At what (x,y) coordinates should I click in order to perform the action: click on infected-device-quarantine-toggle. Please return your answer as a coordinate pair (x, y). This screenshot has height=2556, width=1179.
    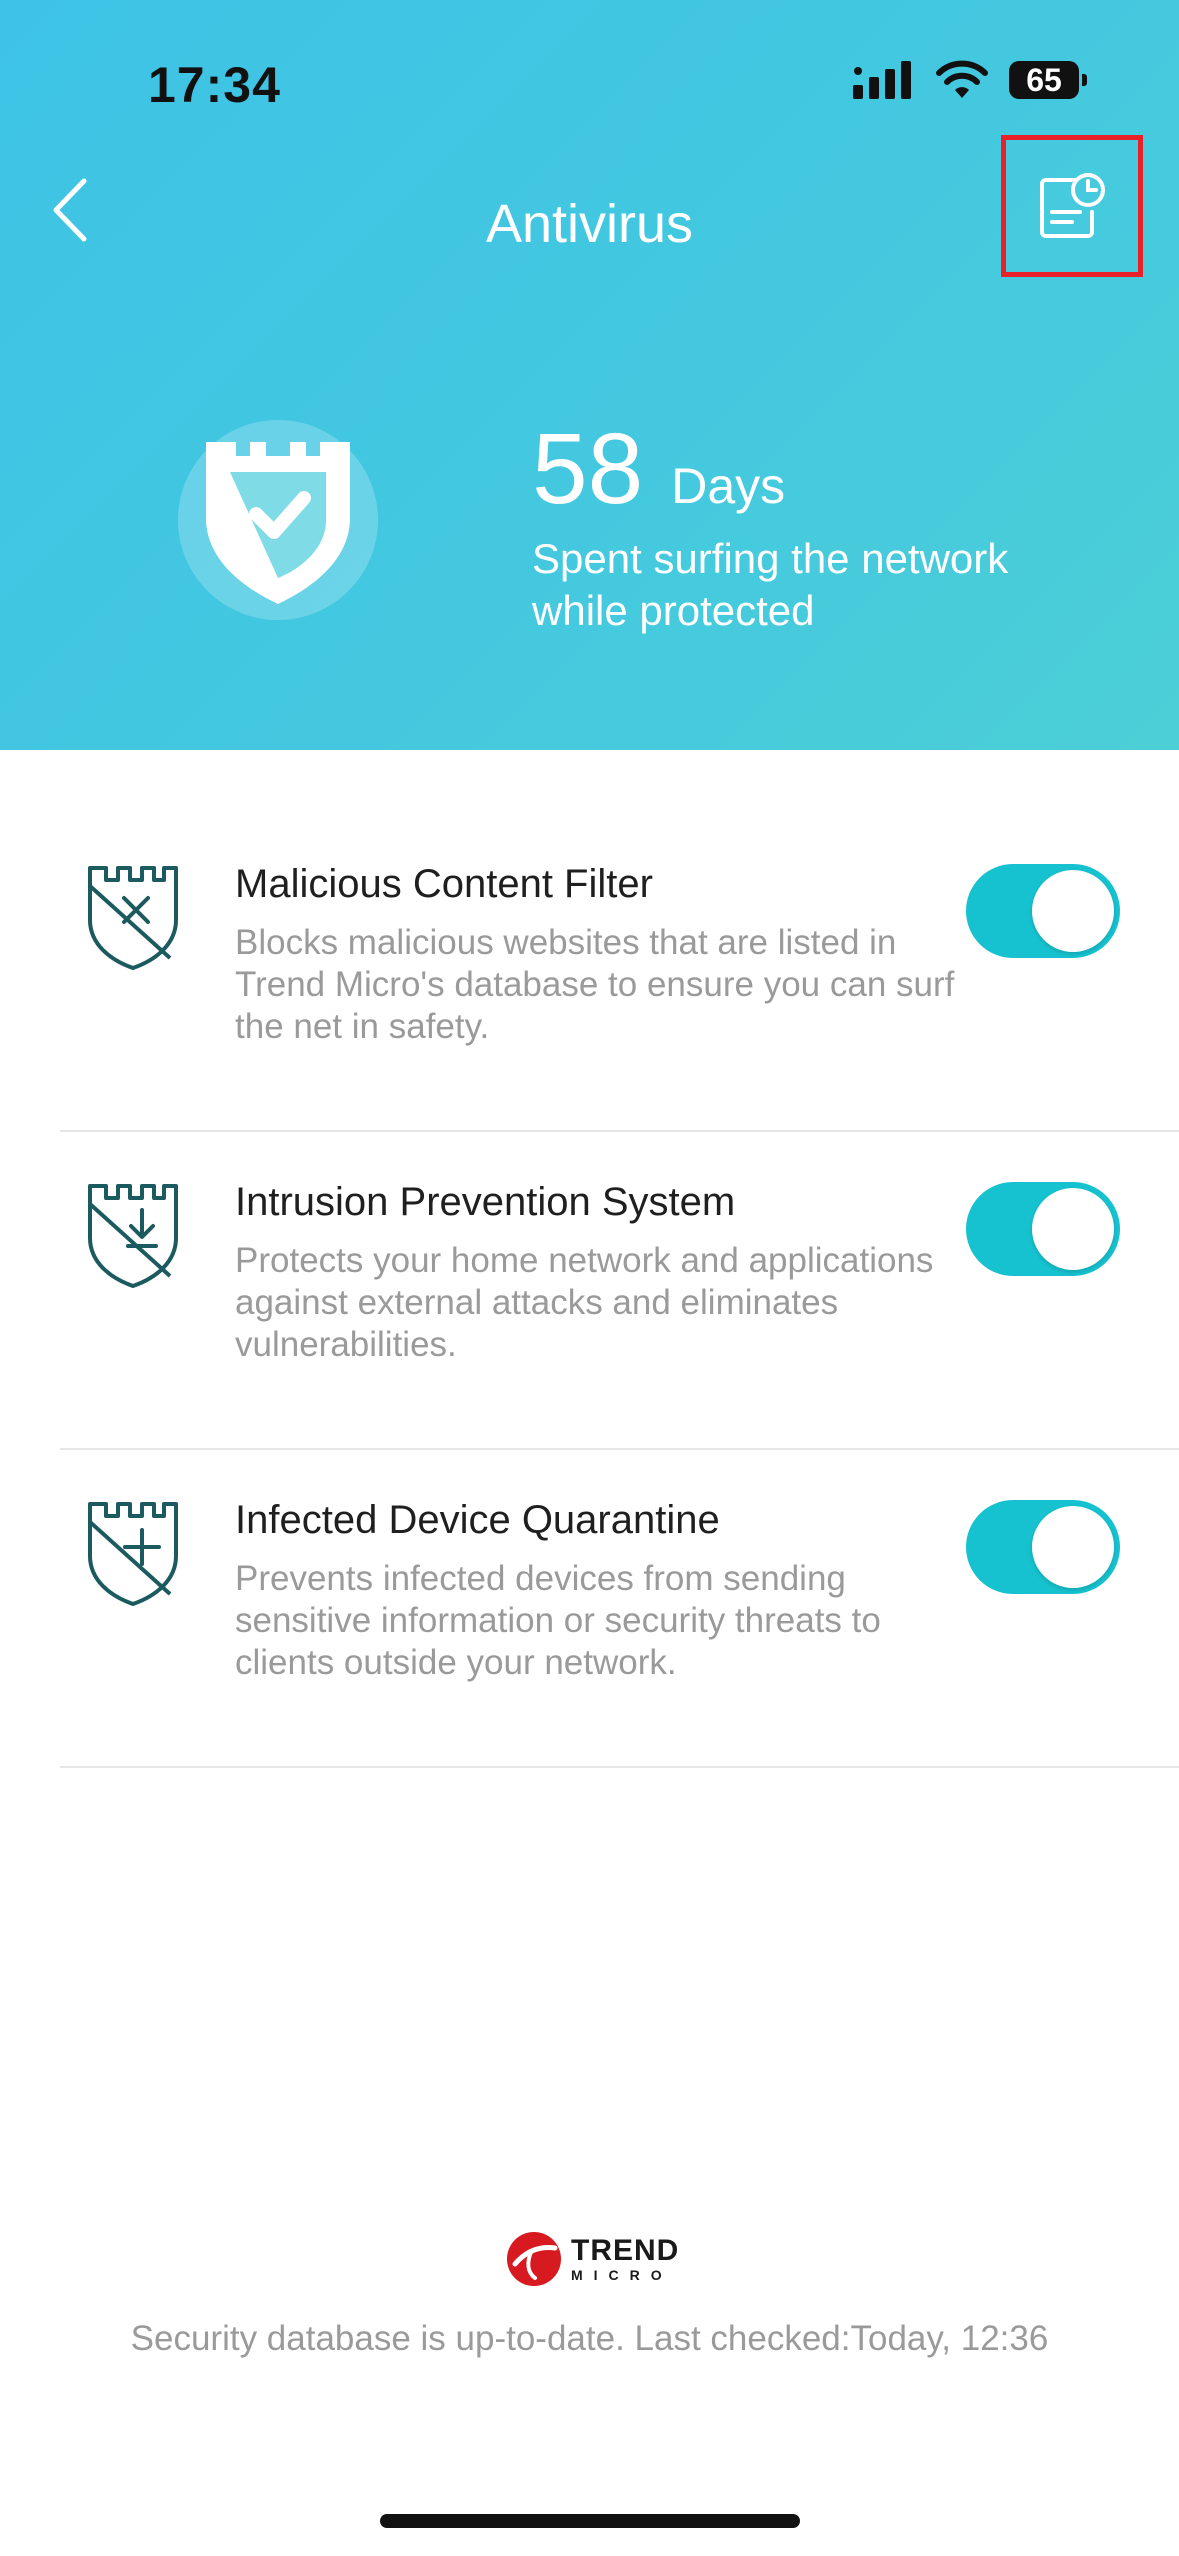
    Looking at the image, I should click on (1043, 1547).